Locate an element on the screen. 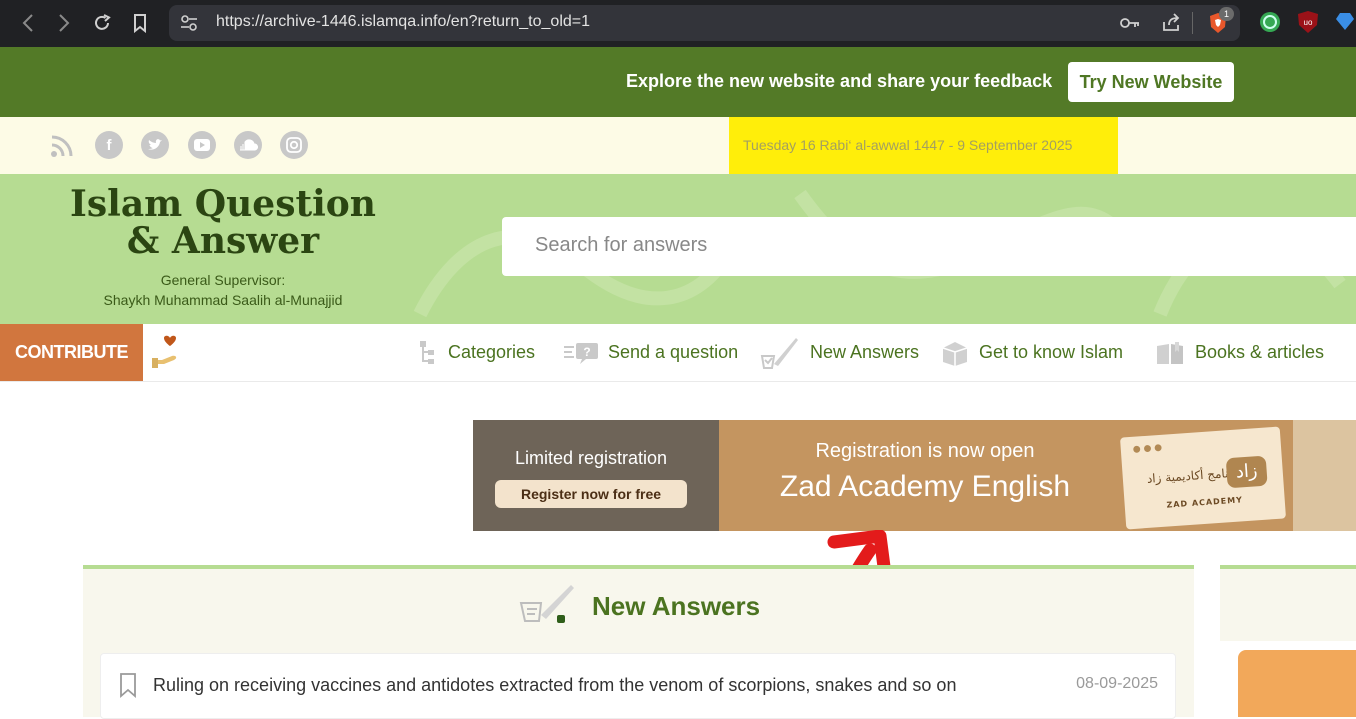 This screenshot has height=719, width=1356. menu-send-question: ? Send a question is located at coordinates (651, 352).